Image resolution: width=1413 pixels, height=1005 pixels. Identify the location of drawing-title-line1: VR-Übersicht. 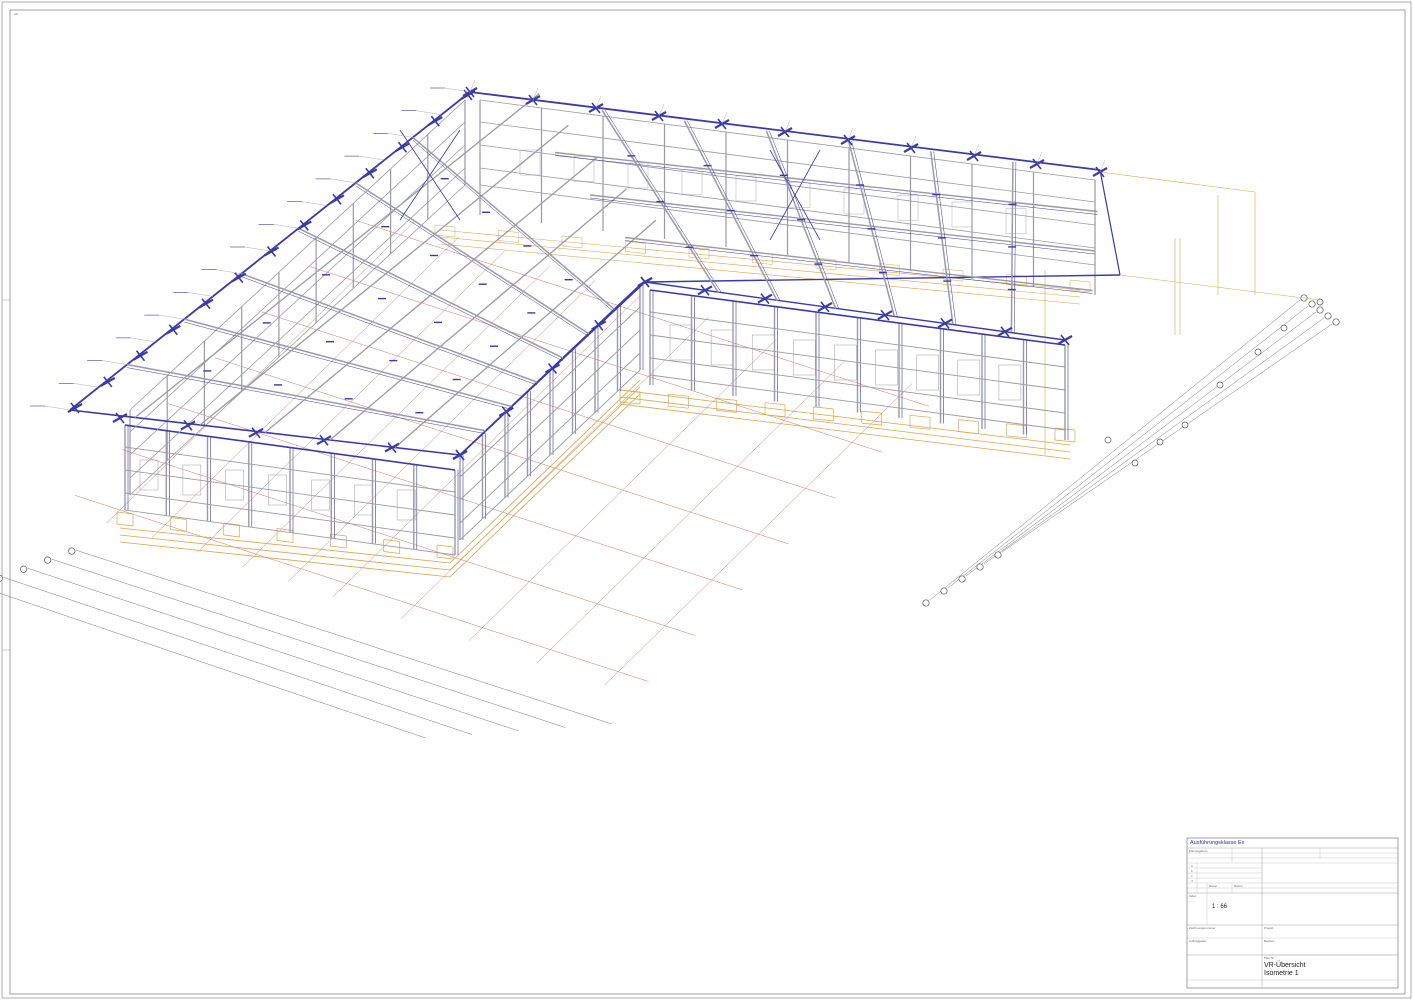
(1285, 965).